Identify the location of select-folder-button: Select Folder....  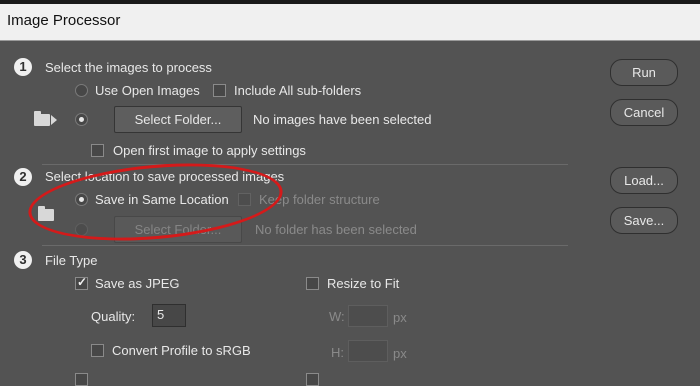
(178, 119).